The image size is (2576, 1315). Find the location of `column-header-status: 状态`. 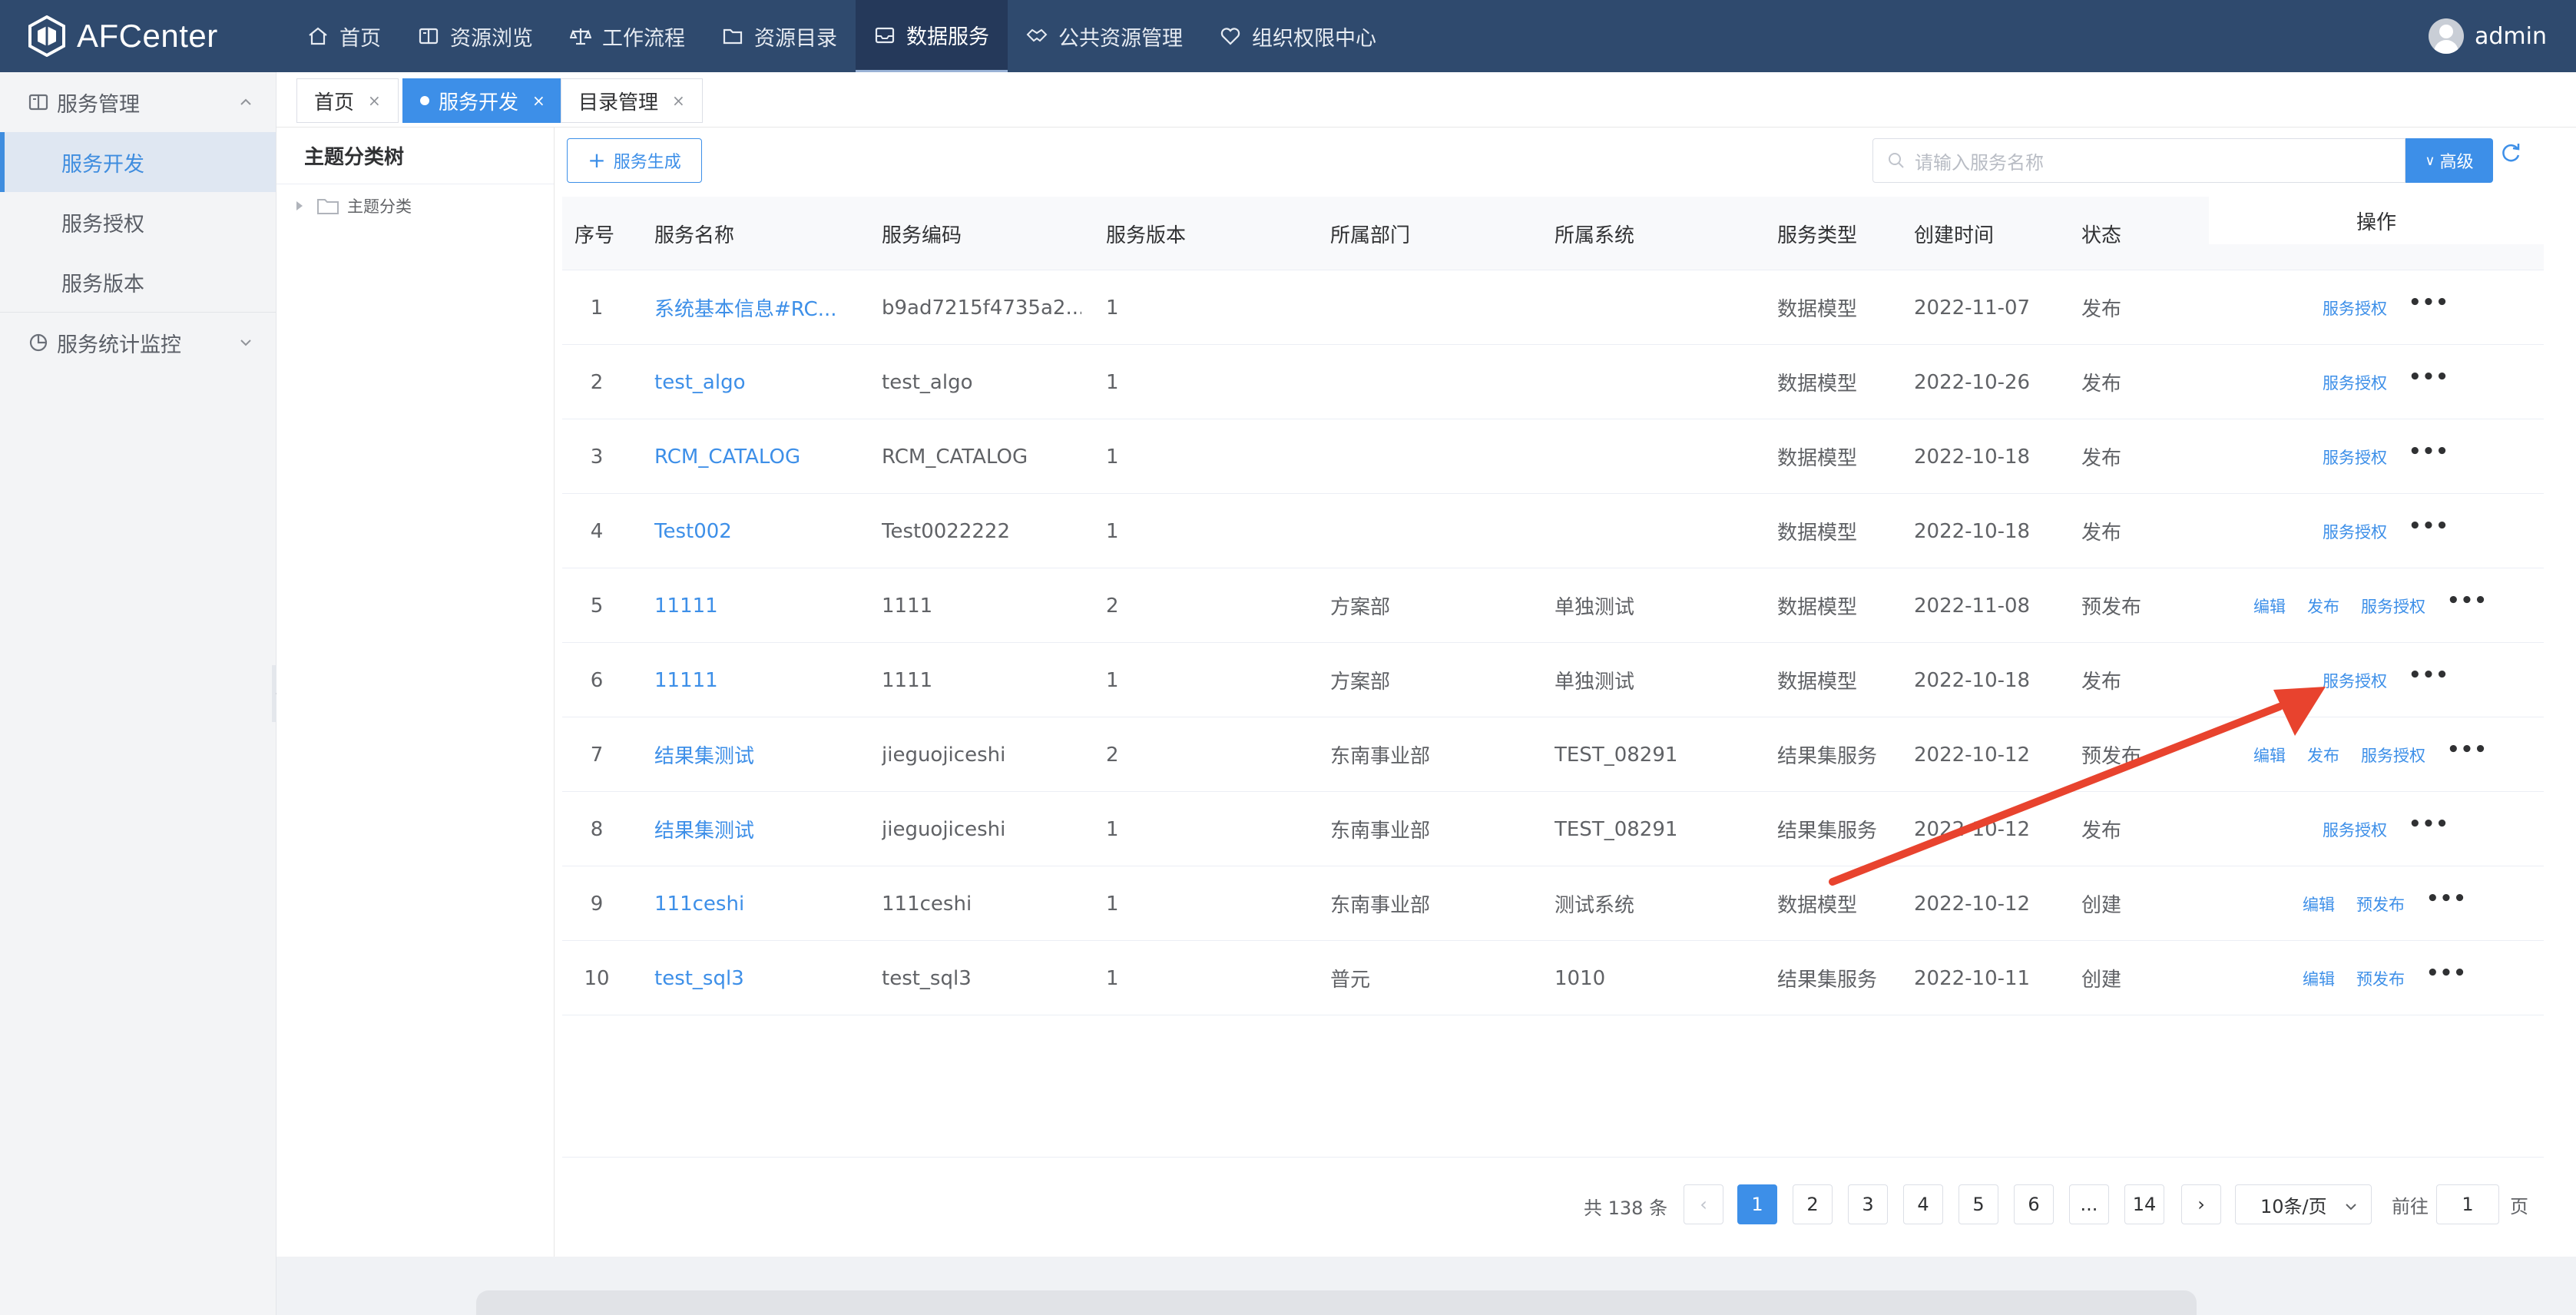

column-header-status: 状态 is located at coordinates (2101, 235).